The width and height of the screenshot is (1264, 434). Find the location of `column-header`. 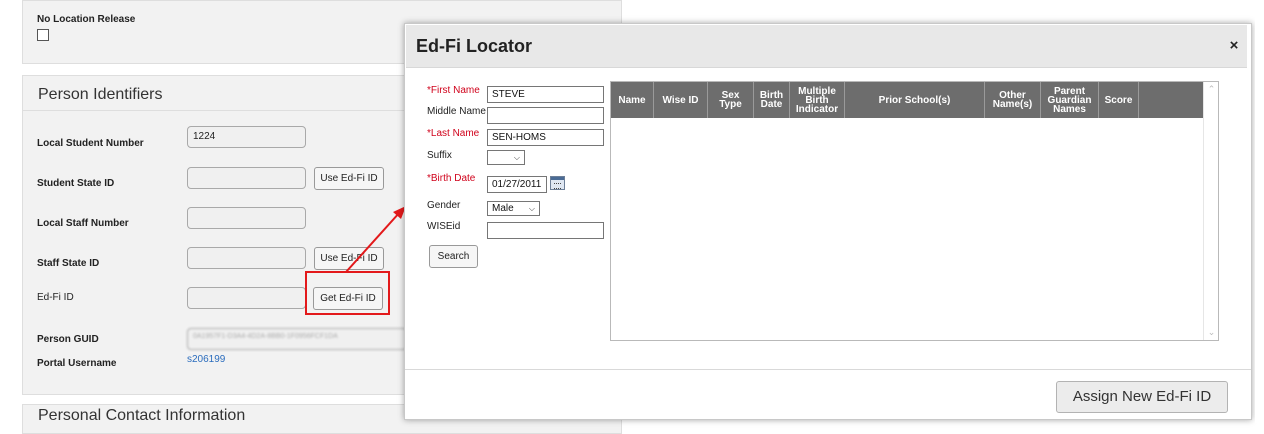

column-header is located at coordinates (1171, 100).